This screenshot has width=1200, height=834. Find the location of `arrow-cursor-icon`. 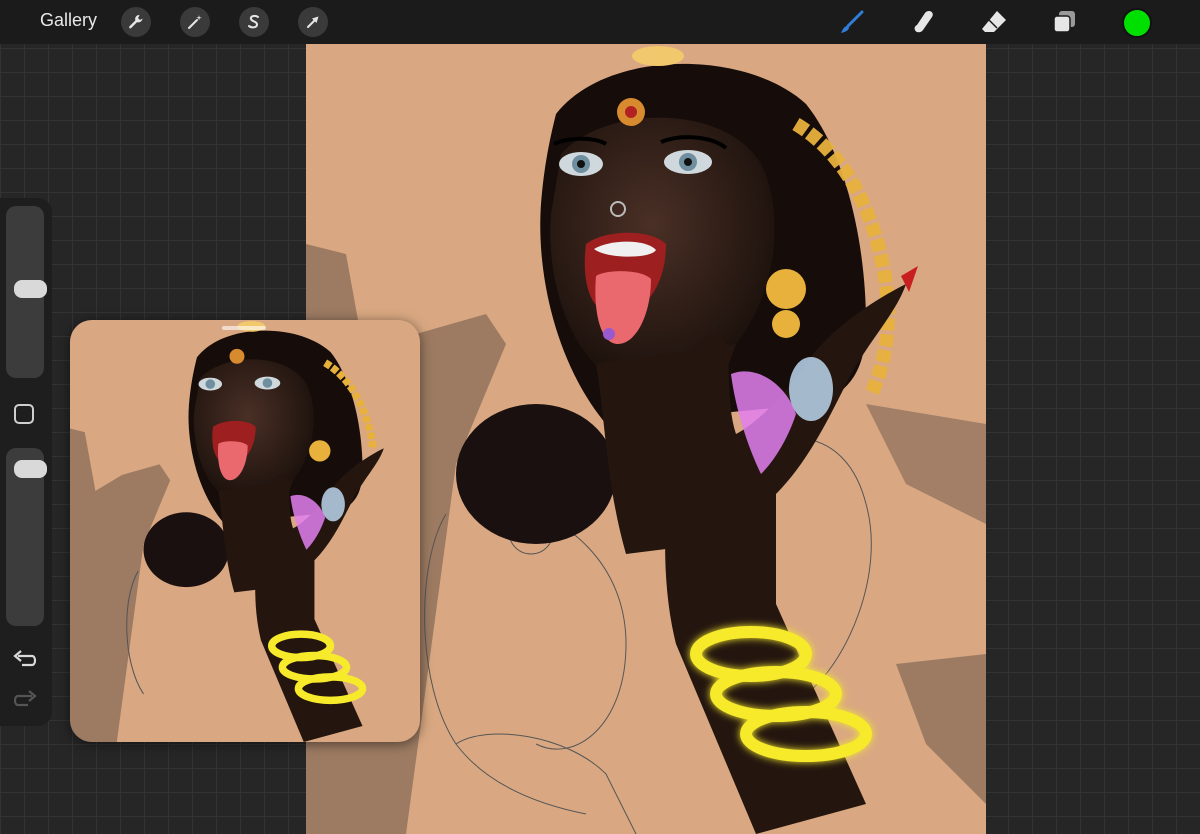

arrow-cursor-icon is located at coordinates (313, 22).